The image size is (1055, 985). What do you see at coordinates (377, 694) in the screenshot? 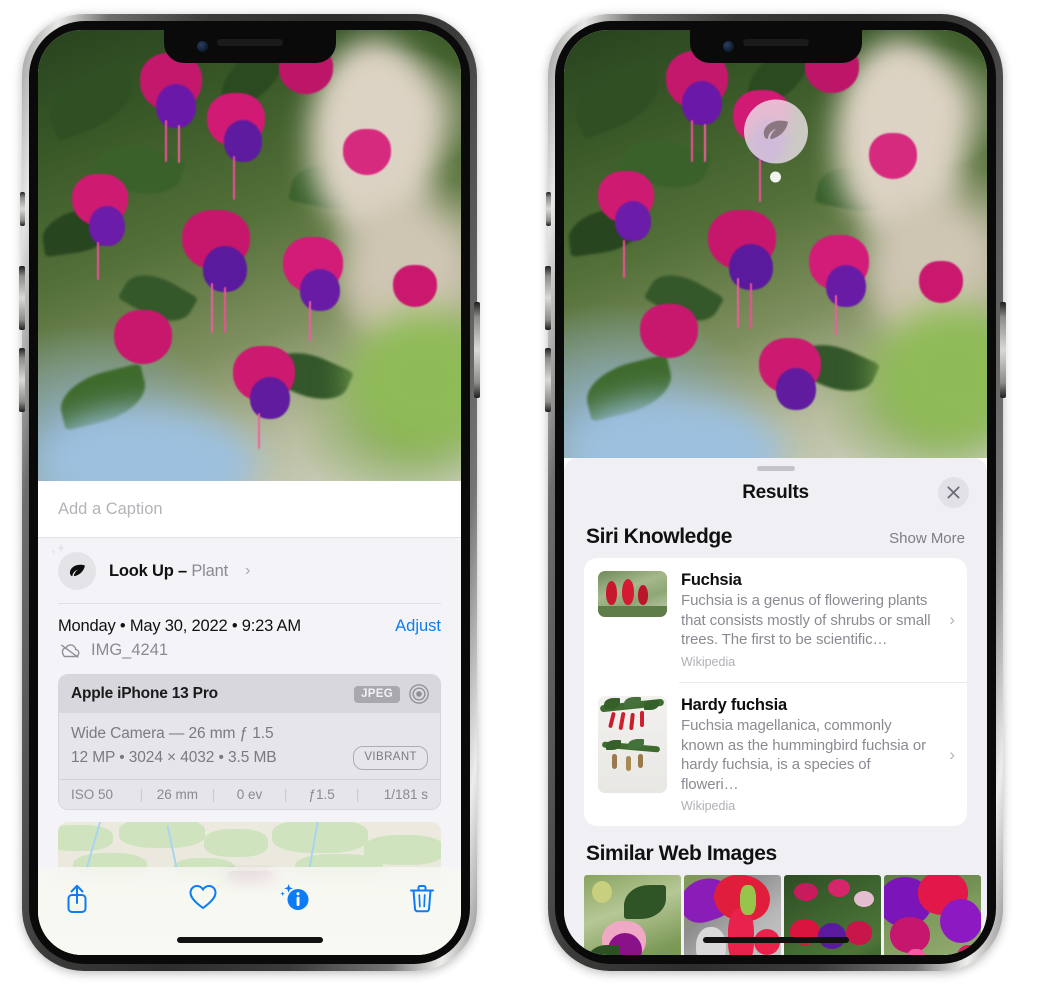
I see `format-badge: JPEG` at bounding box center [377, 694].